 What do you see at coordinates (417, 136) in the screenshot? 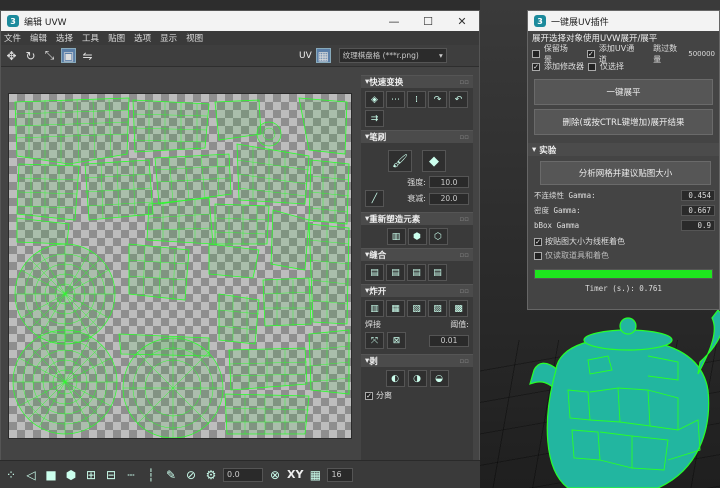
I see `rollout-brush: ▾ 笔刷 ▫▫` at bounding box center [417, 136].